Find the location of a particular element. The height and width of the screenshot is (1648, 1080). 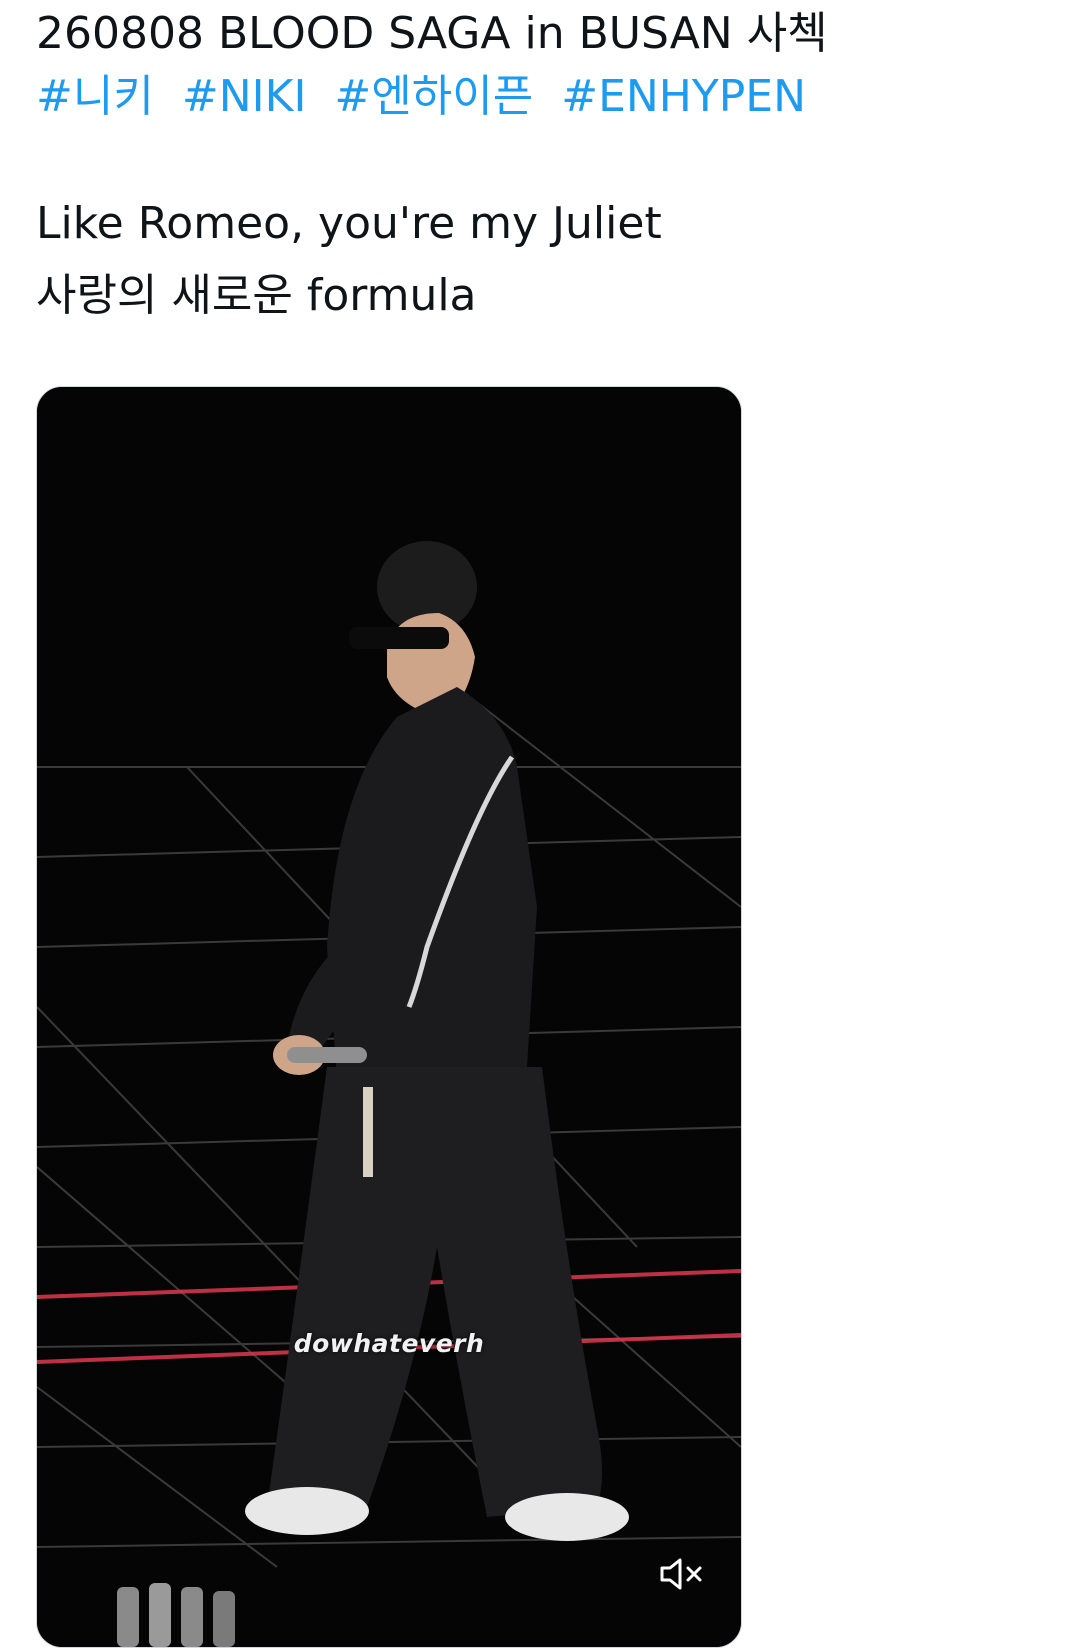

hashtag-link: #NIKI is located at coordinates (244, 96).